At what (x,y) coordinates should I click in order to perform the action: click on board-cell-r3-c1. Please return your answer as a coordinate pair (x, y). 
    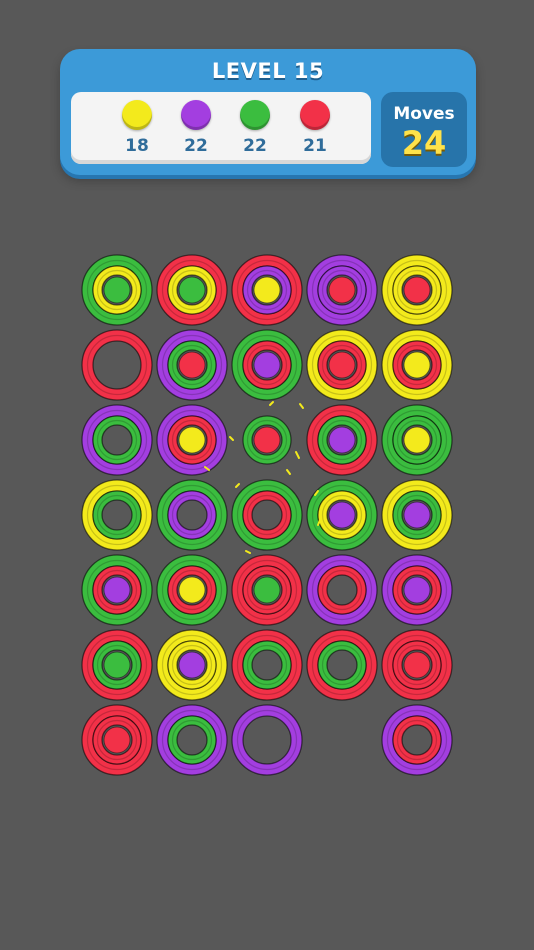
    Looking at the image, I should click on (117, 440).